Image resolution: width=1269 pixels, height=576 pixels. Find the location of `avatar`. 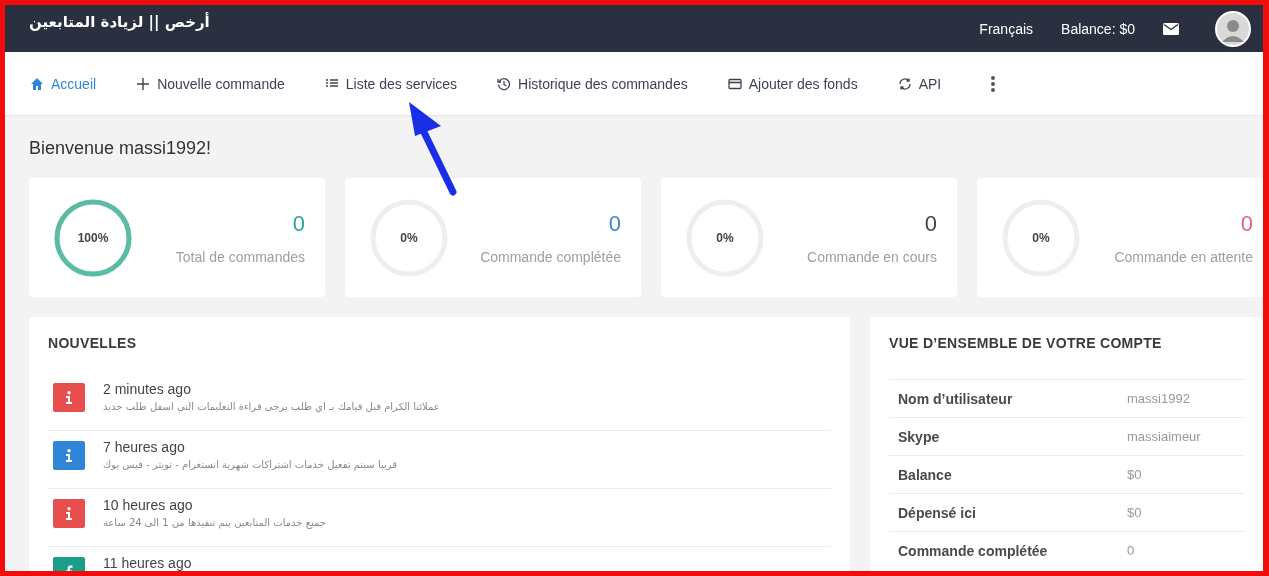

avatar is located at coordinates (1233, 28).